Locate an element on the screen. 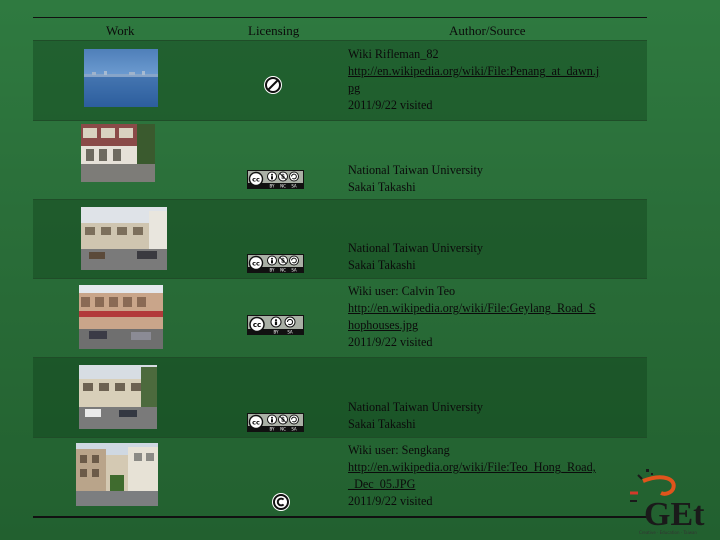 This screenshot has height=540, width=720. header-author: Author/Source is located at coordinates (487, 30).